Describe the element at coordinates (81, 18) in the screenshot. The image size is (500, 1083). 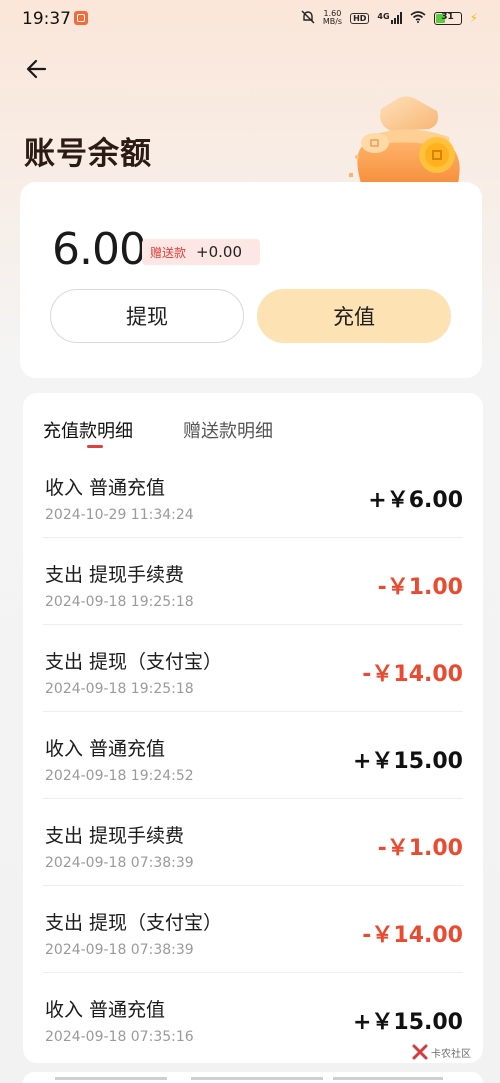
I see `app-notification-icon` at that location.